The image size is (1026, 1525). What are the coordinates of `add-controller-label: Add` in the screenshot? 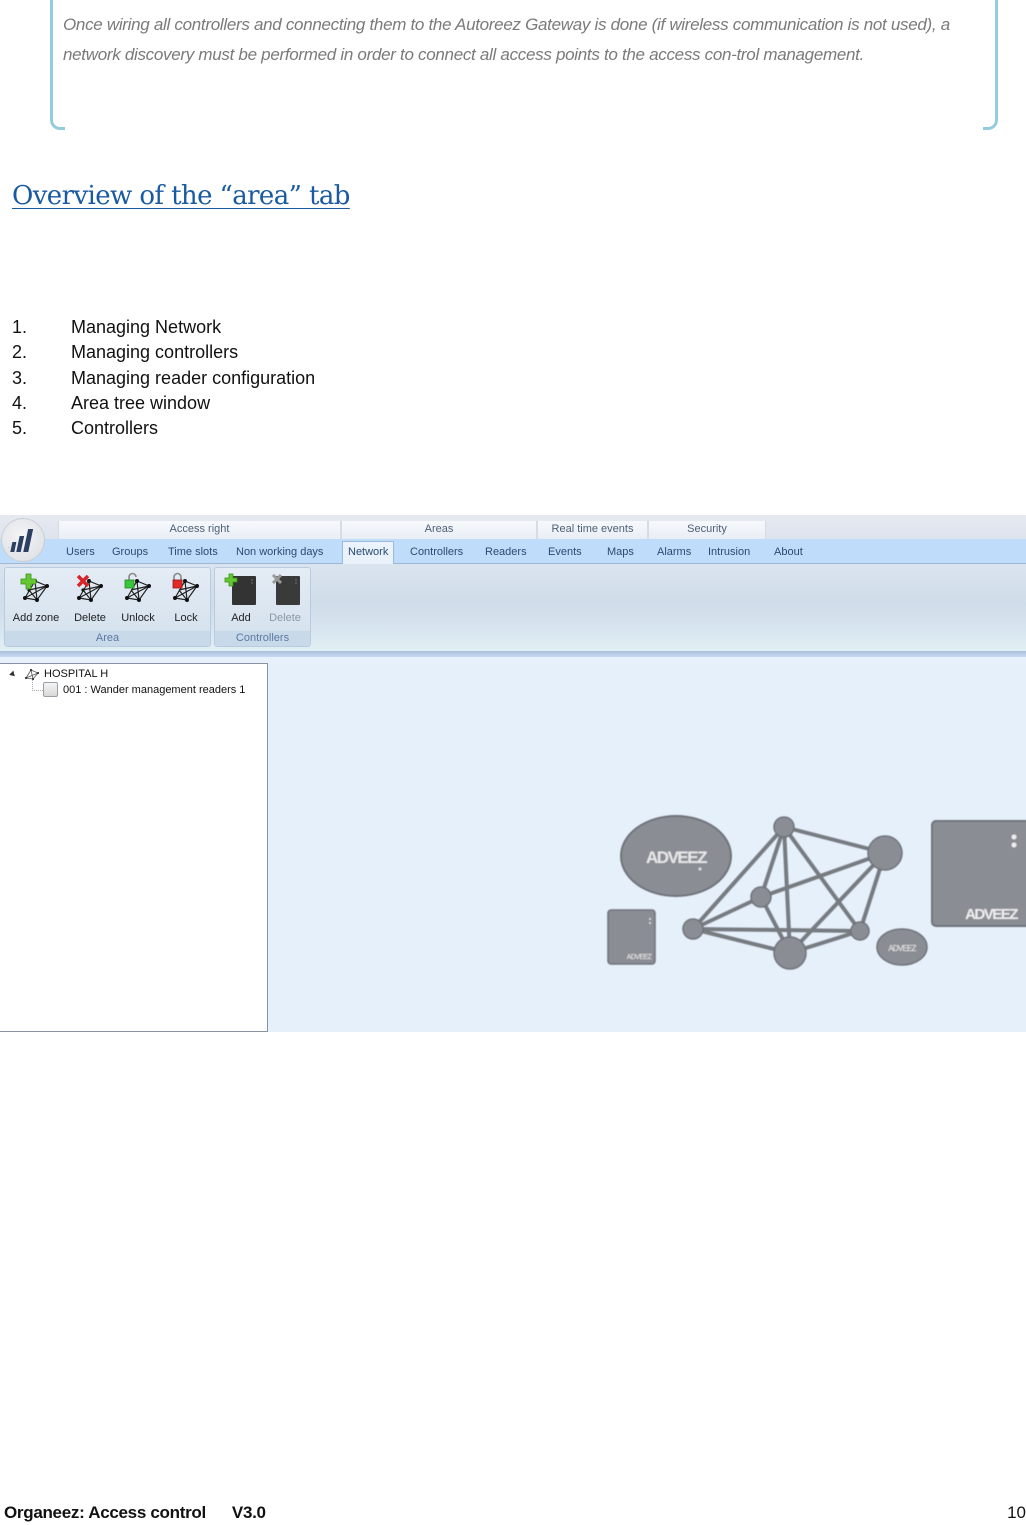 It's located at (241, 618).